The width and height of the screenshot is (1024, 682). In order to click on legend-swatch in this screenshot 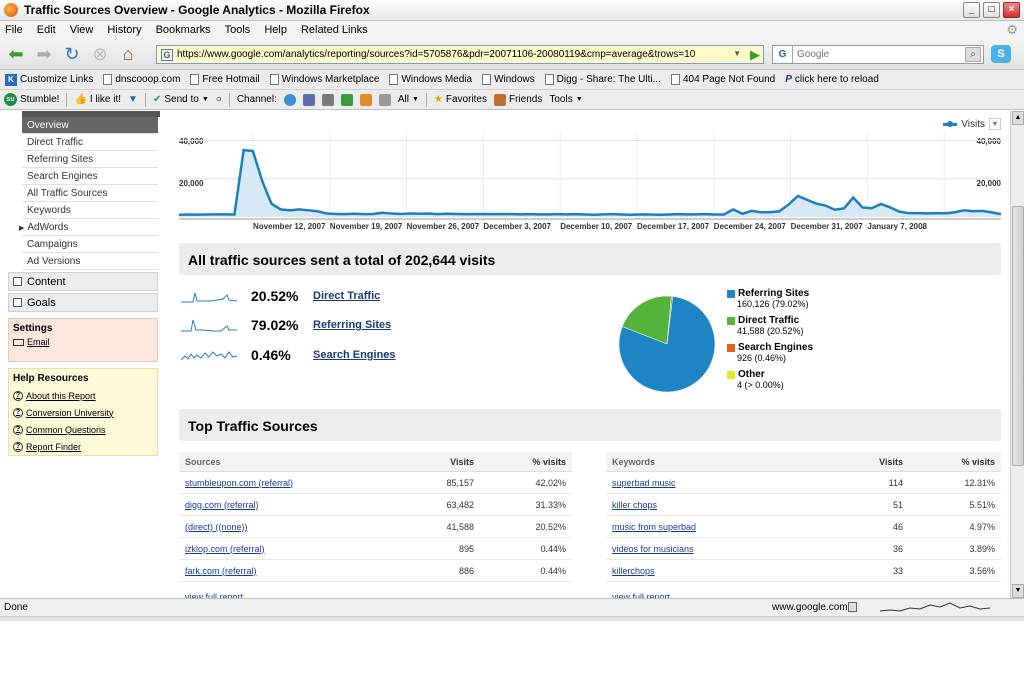, I will do `click(731, 374)`.